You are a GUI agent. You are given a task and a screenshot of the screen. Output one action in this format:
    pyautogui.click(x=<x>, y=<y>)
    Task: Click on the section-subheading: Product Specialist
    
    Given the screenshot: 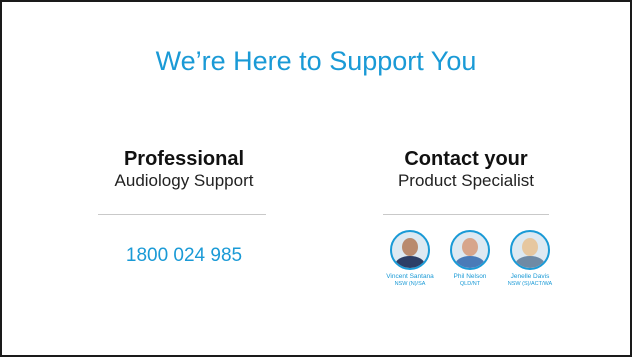 What is the action you would take?
    pyautogui.click(x=466, y=180)
    